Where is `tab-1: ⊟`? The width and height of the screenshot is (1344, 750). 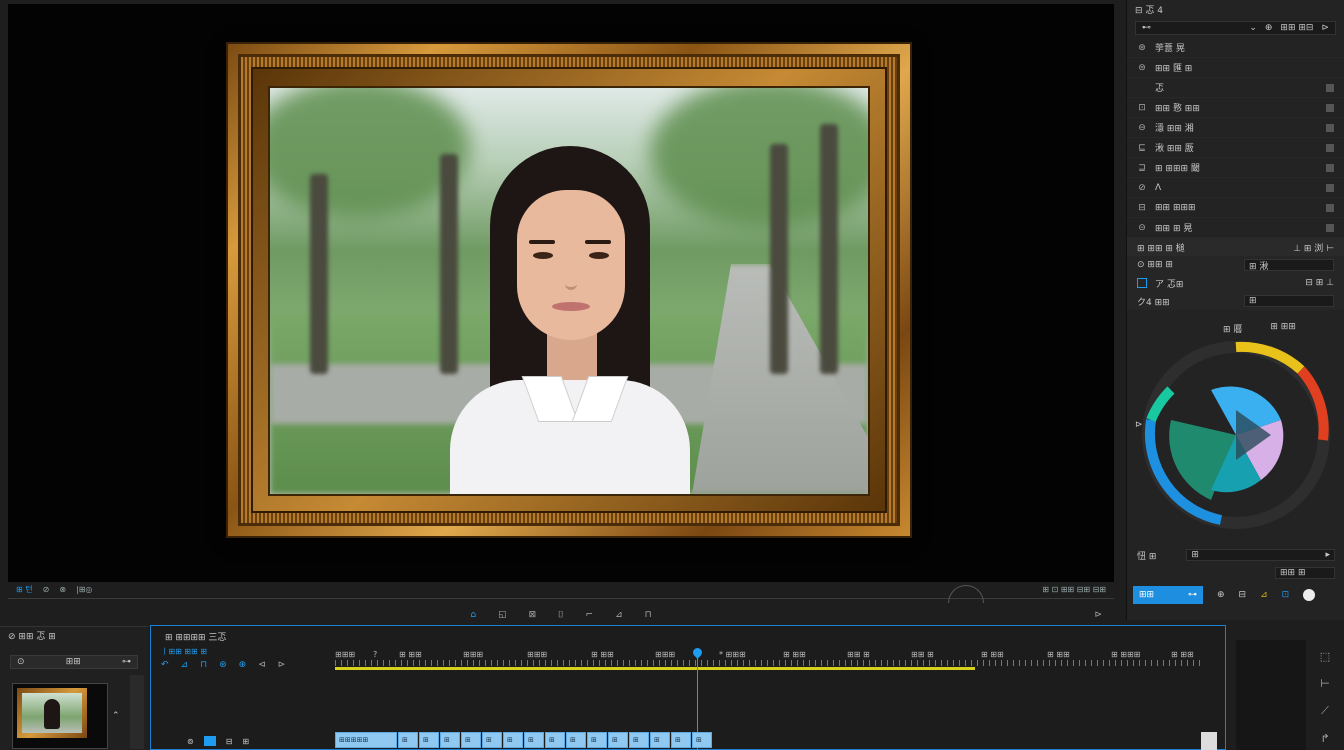 tab-1: ⊟ is located at coordinates (1243, 595).